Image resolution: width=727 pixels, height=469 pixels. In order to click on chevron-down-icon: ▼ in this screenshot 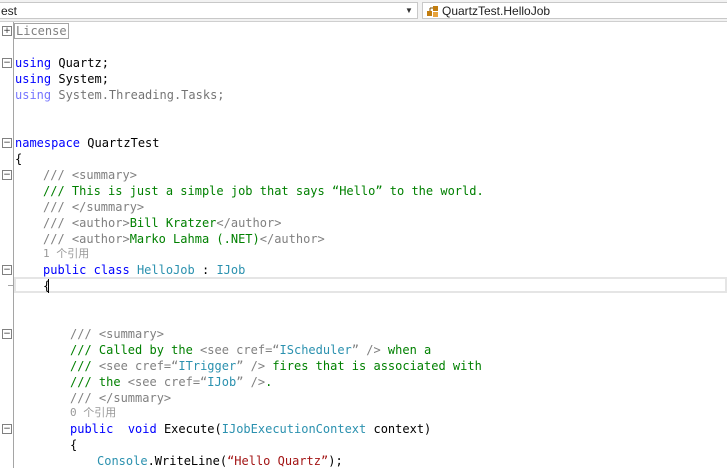, I will do `click(409, 10)`.